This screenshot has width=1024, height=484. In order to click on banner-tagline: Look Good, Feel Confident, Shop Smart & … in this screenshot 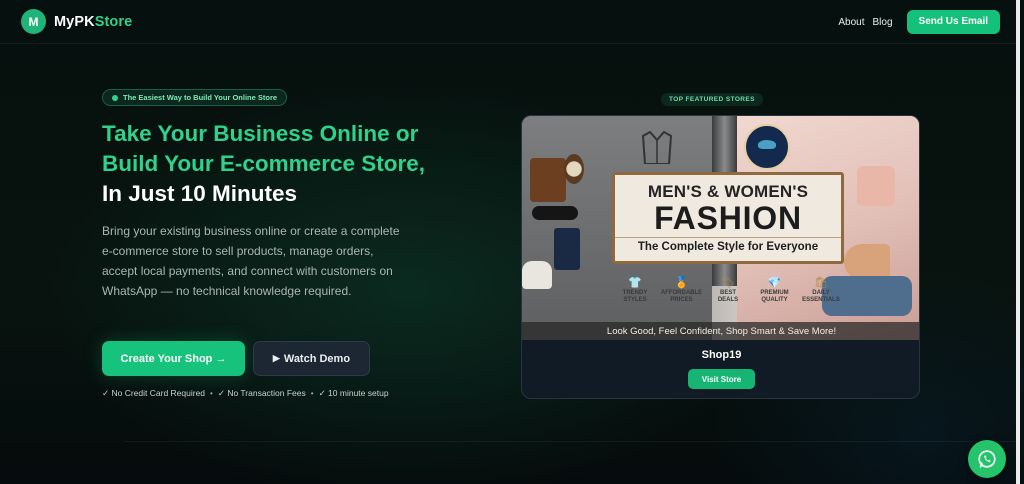, I will do `click(720, 331)`.